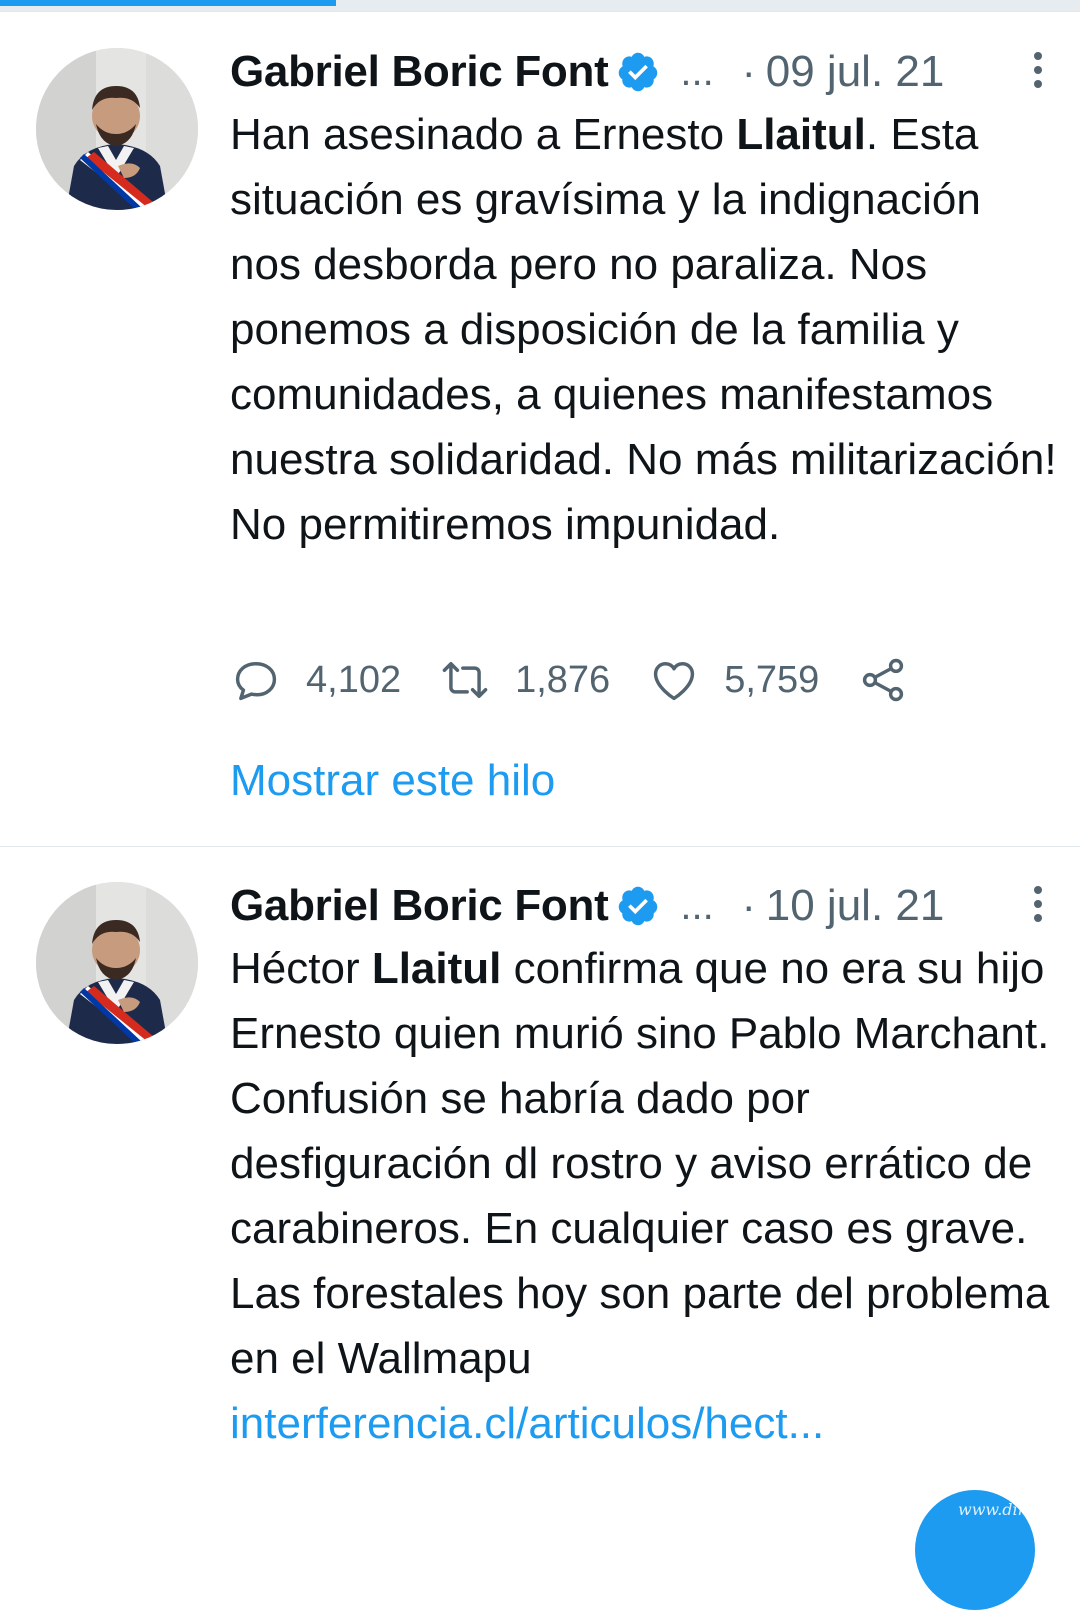 The image size is (1080, 1610). What do you see at coordinates (301, 968) in the screenshot?
I see `tweet-text-part: Héctor` at bounding box center [301, 968].